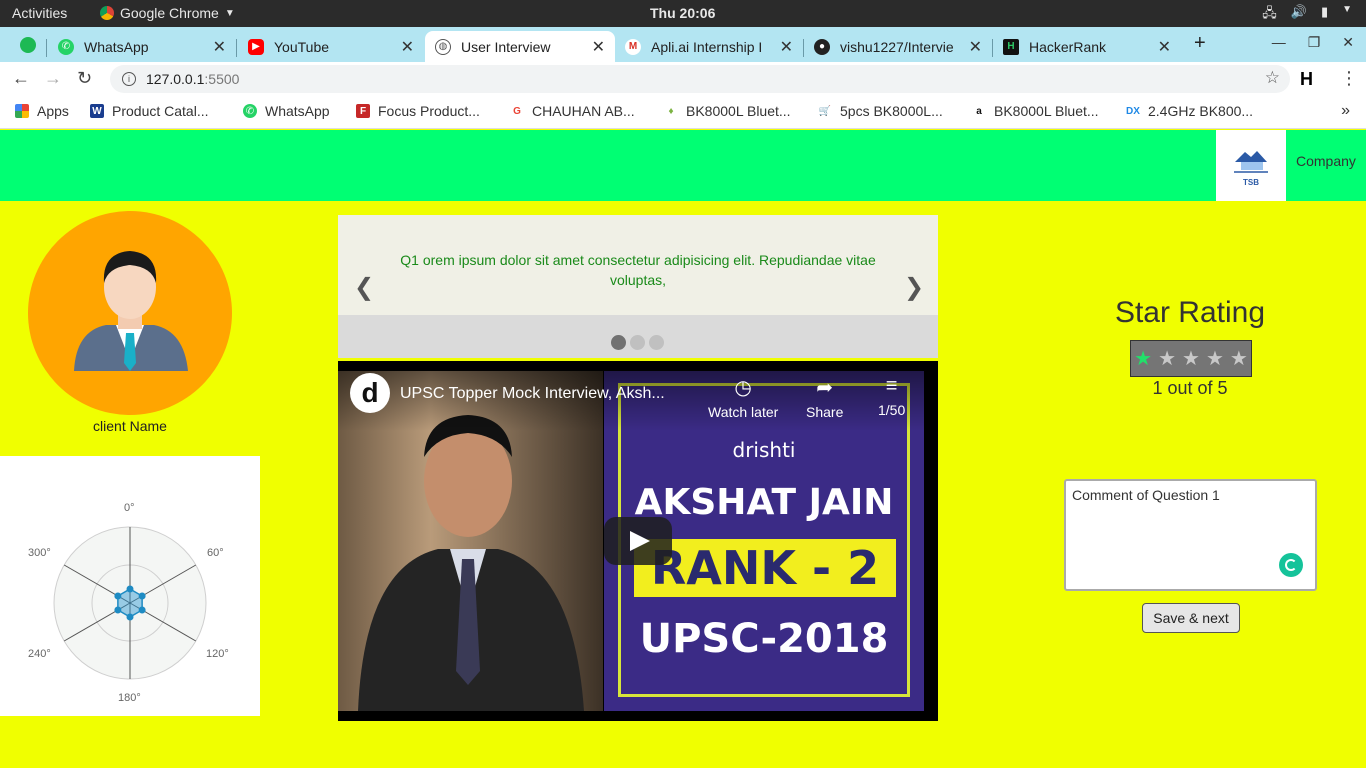 The image size is (1366, 768). What do you see at coordinates (700, 79) in the screenshot?
I see `address-bar: i 127.0.0.1:5500 ☆` at bounding box center [700, 79].